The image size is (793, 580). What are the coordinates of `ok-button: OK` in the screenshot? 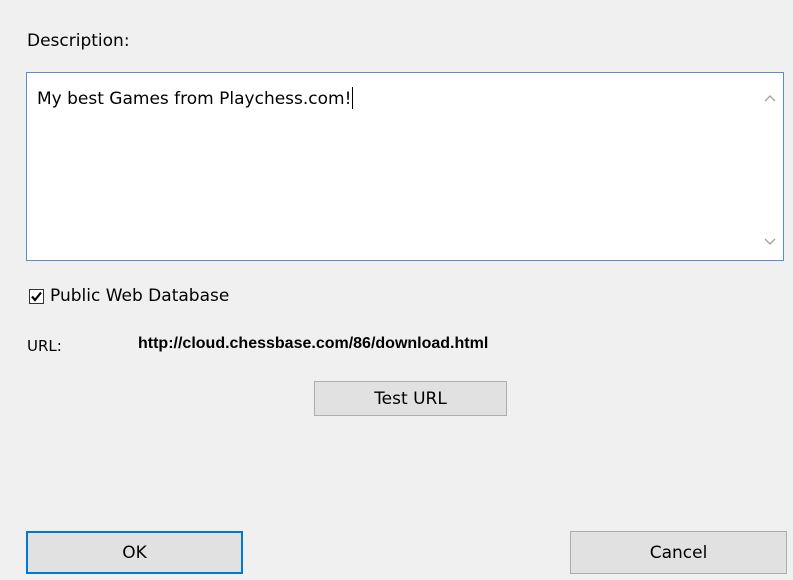 It's located at (134, 552).